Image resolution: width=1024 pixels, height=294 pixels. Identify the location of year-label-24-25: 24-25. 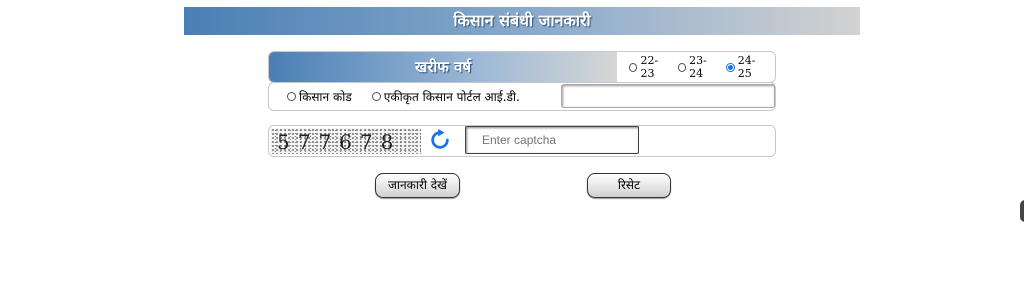
(746, 67).